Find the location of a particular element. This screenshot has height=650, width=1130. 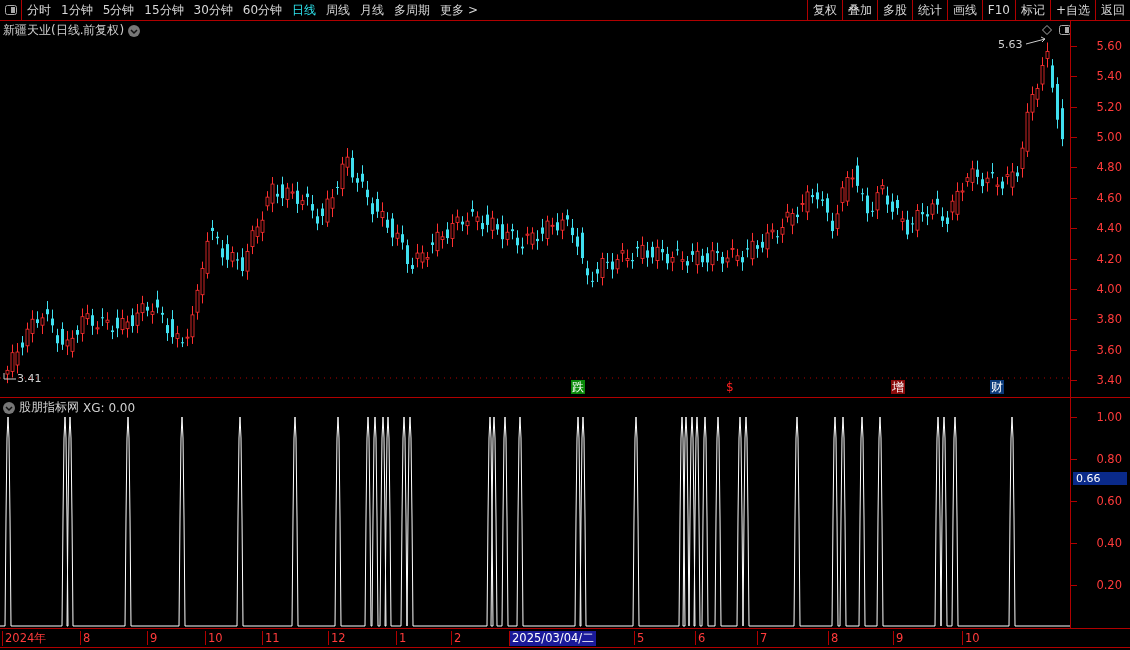

date-axis-label: 11 is located at coordinates (272, 638).